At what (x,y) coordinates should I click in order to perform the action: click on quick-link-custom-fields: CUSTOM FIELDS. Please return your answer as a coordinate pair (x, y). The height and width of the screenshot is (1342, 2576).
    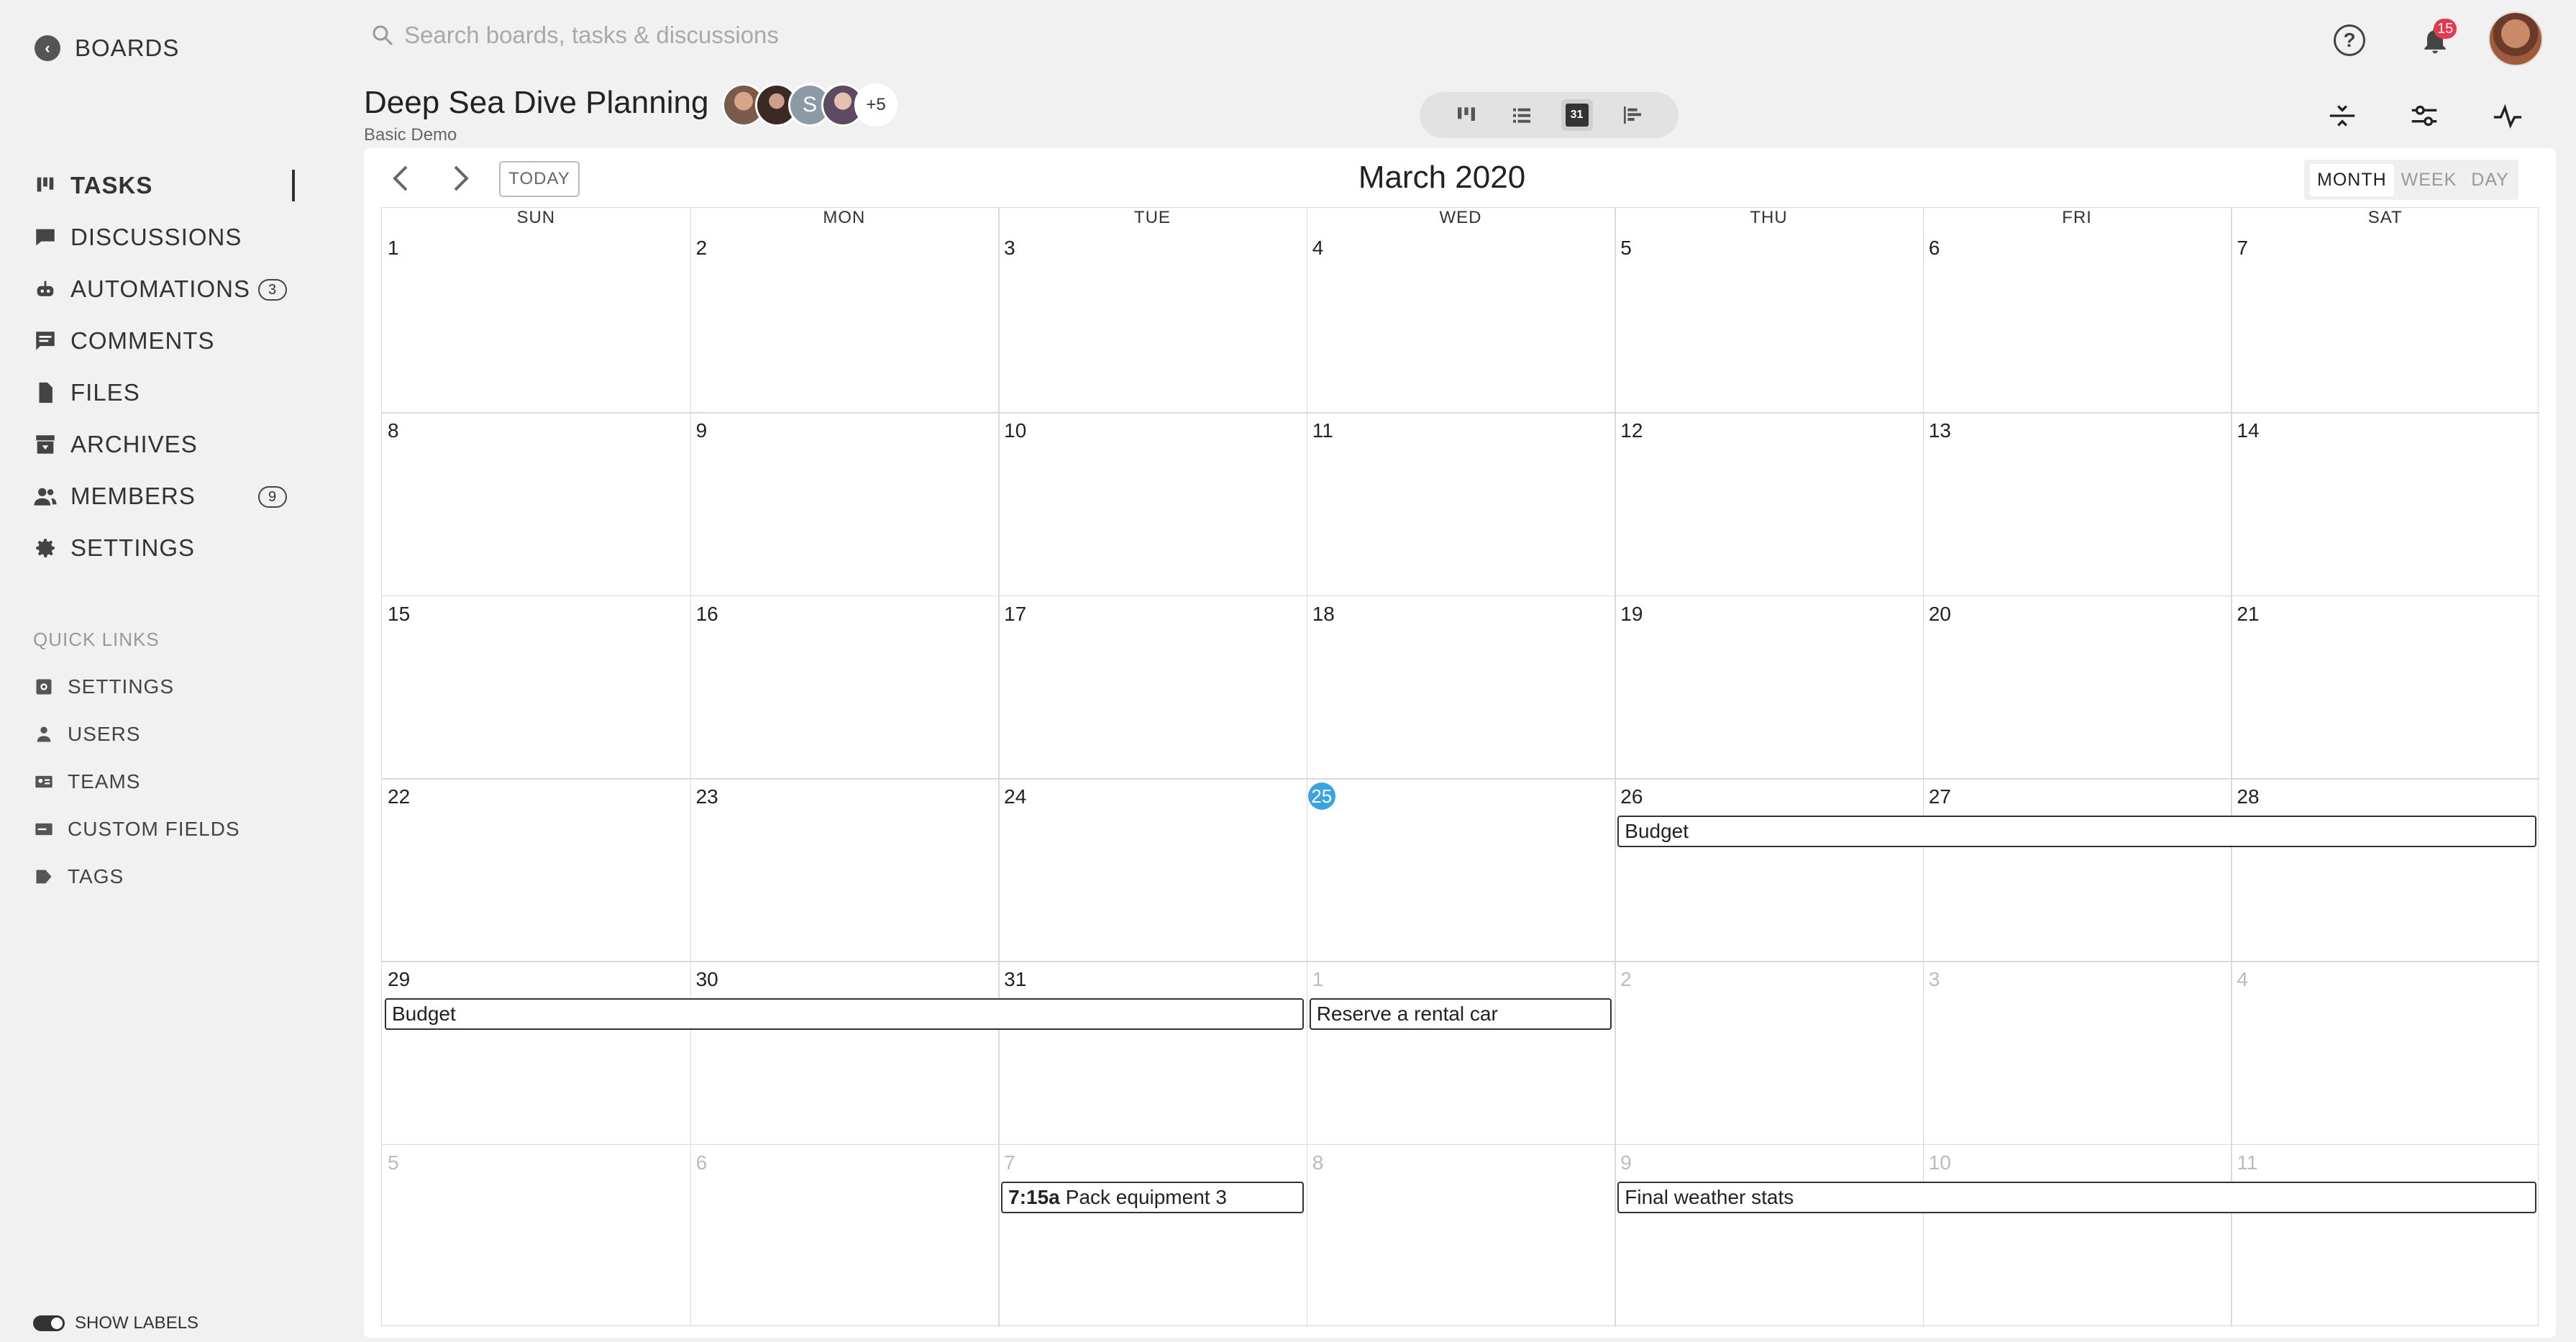
    Looking at the image, I should click on (136, 829).